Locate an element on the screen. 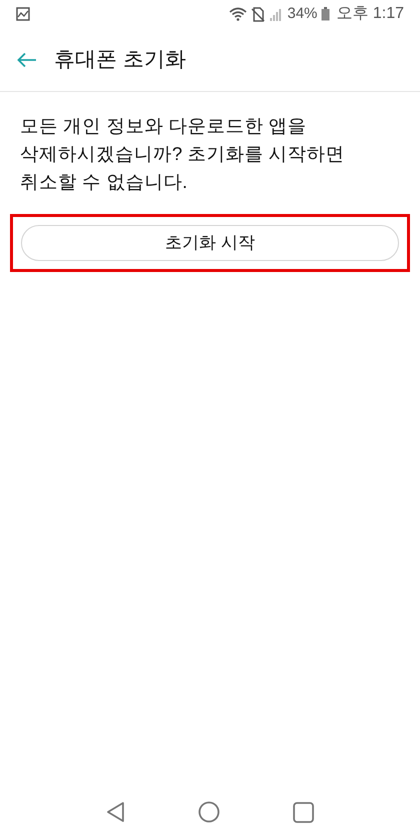  image-icon is located at coordinates (23, 14).